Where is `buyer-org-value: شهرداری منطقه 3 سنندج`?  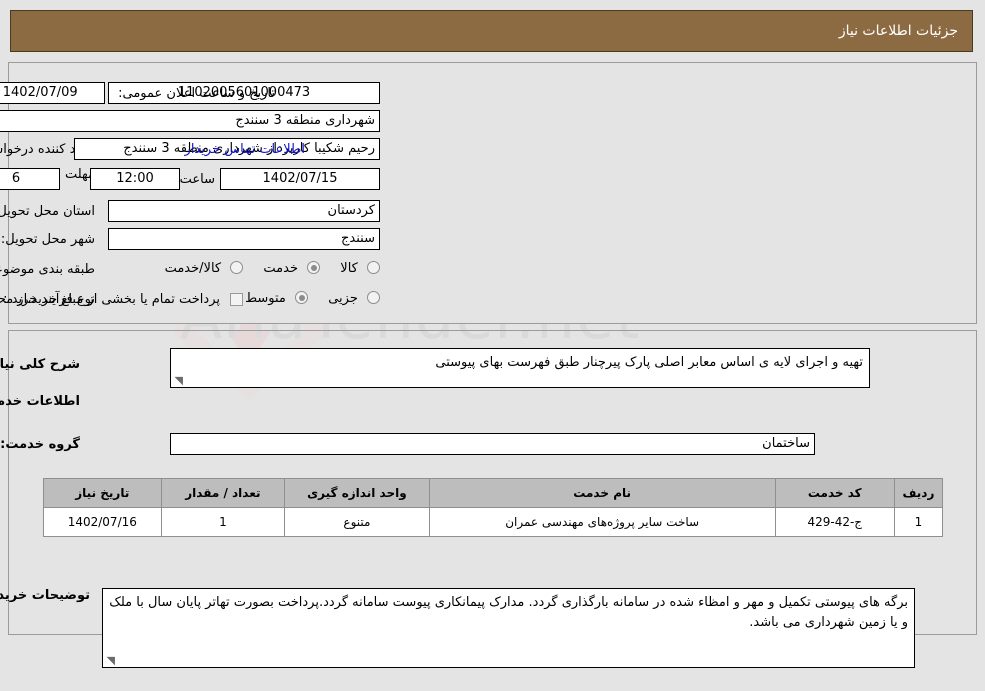
buyer-org-value: شهرداری منطقه 3 سنندج is located at coordinates (190, 121).